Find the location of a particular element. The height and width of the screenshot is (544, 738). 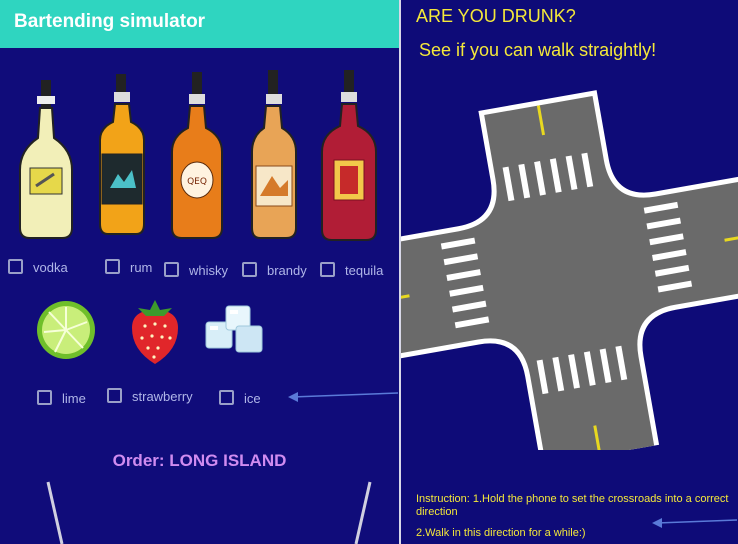

rum-bottle-icon is located at coordinates (122, 156).